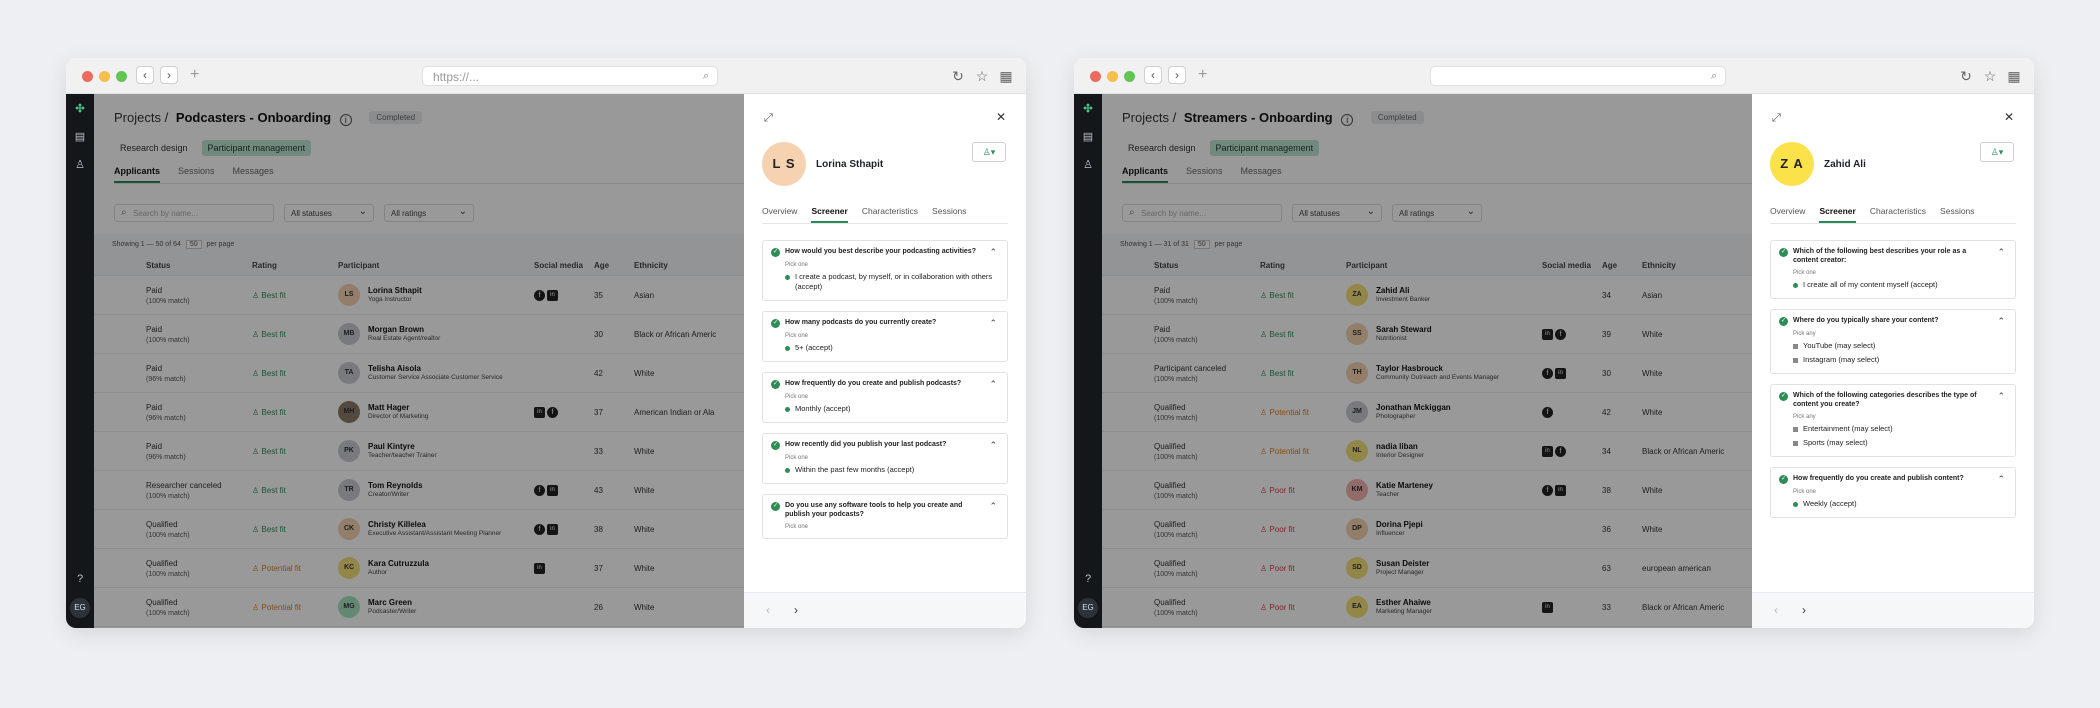 The height and width of the screenshot is (708, 2100). Describe the element at coordinates (989, 152) in the screenshot. I see `invite-dropdown-button: ♙▾` at that location.